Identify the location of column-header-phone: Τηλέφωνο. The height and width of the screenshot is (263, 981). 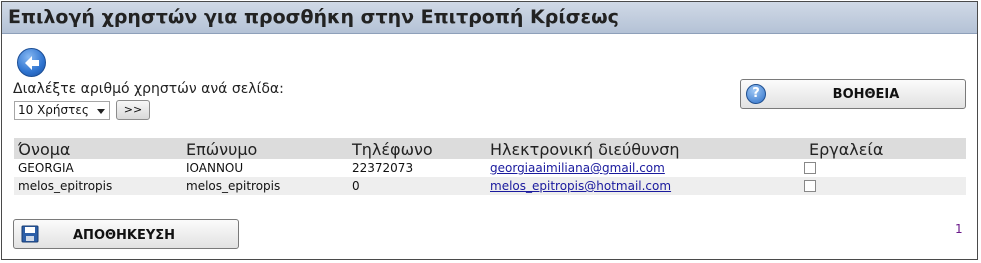
(392, 149).